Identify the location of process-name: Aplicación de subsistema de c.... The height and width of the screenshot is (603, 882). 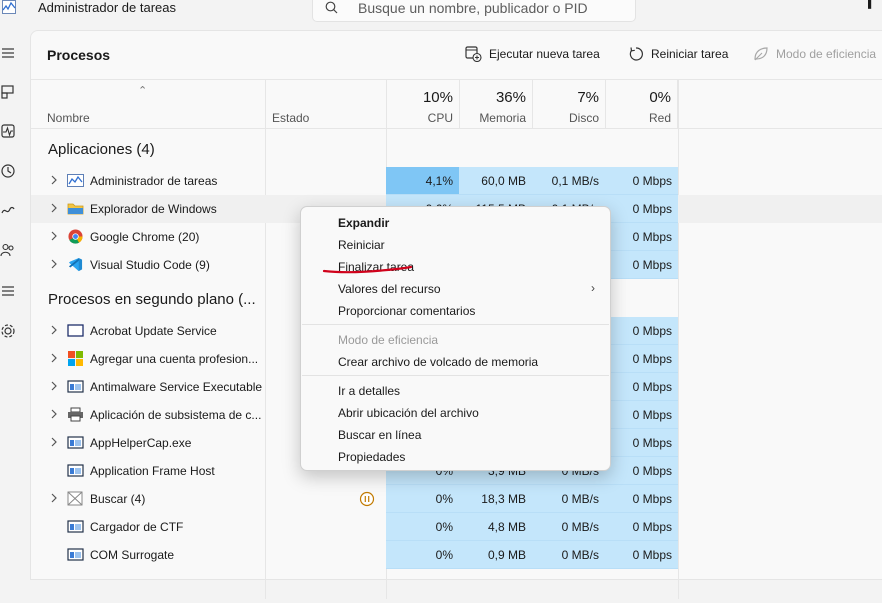
(176, 415).